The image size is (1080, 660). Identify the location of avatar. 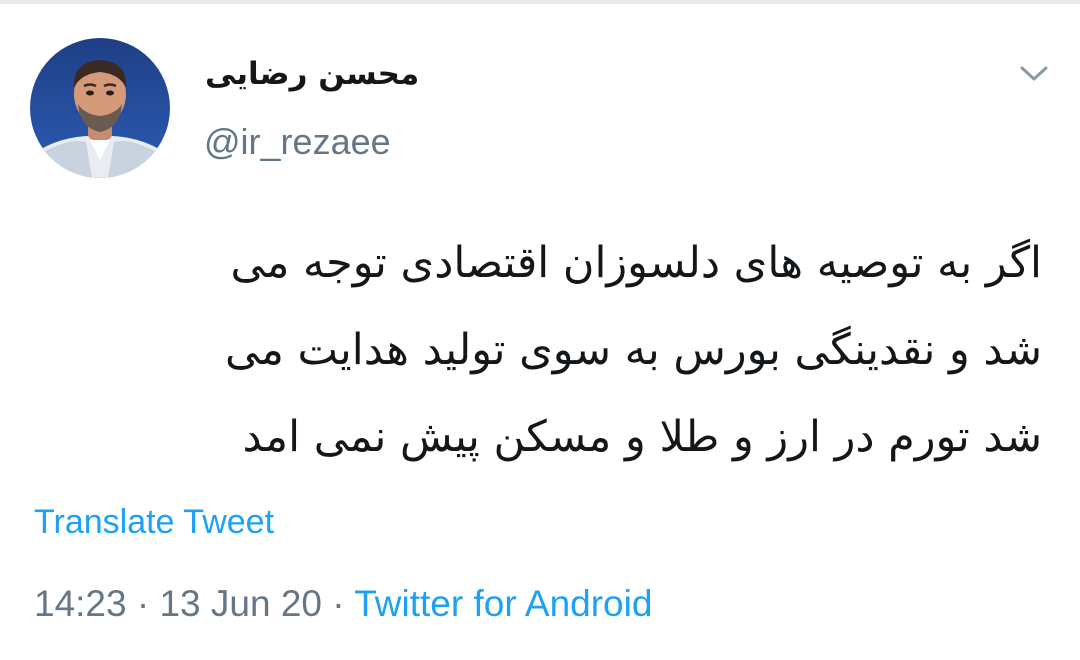
(100, 108).